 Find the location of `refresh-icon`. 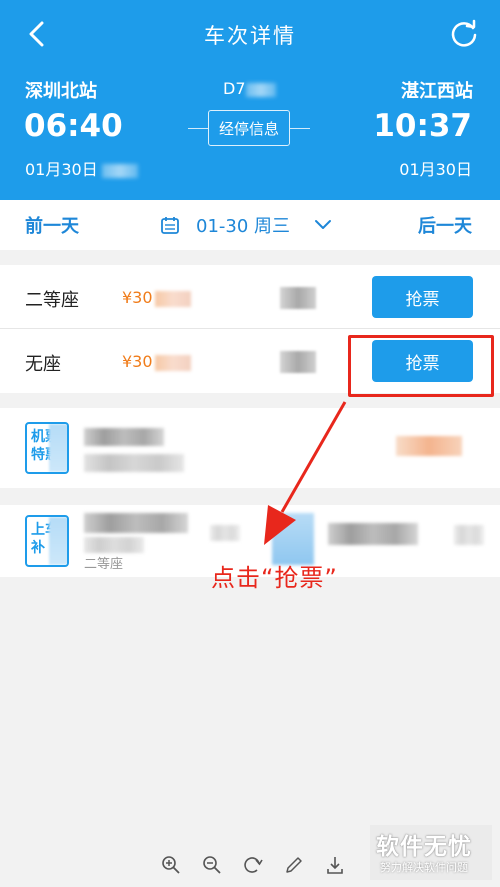

refresh-icon is located at coordinates (464, 33).